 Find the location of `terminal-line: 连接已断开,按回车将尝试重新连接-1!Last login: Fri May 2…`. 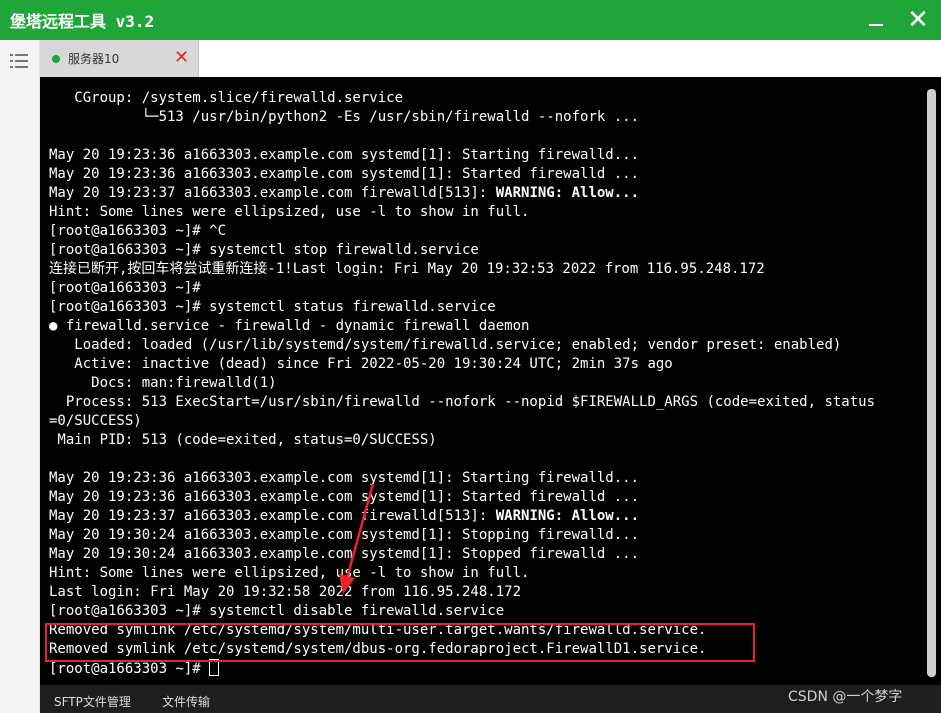

terminal-line: 连接已断开,按回车将尝试重新连接-1!Last login: Fri May 2… is located at coordinates (407, 269).